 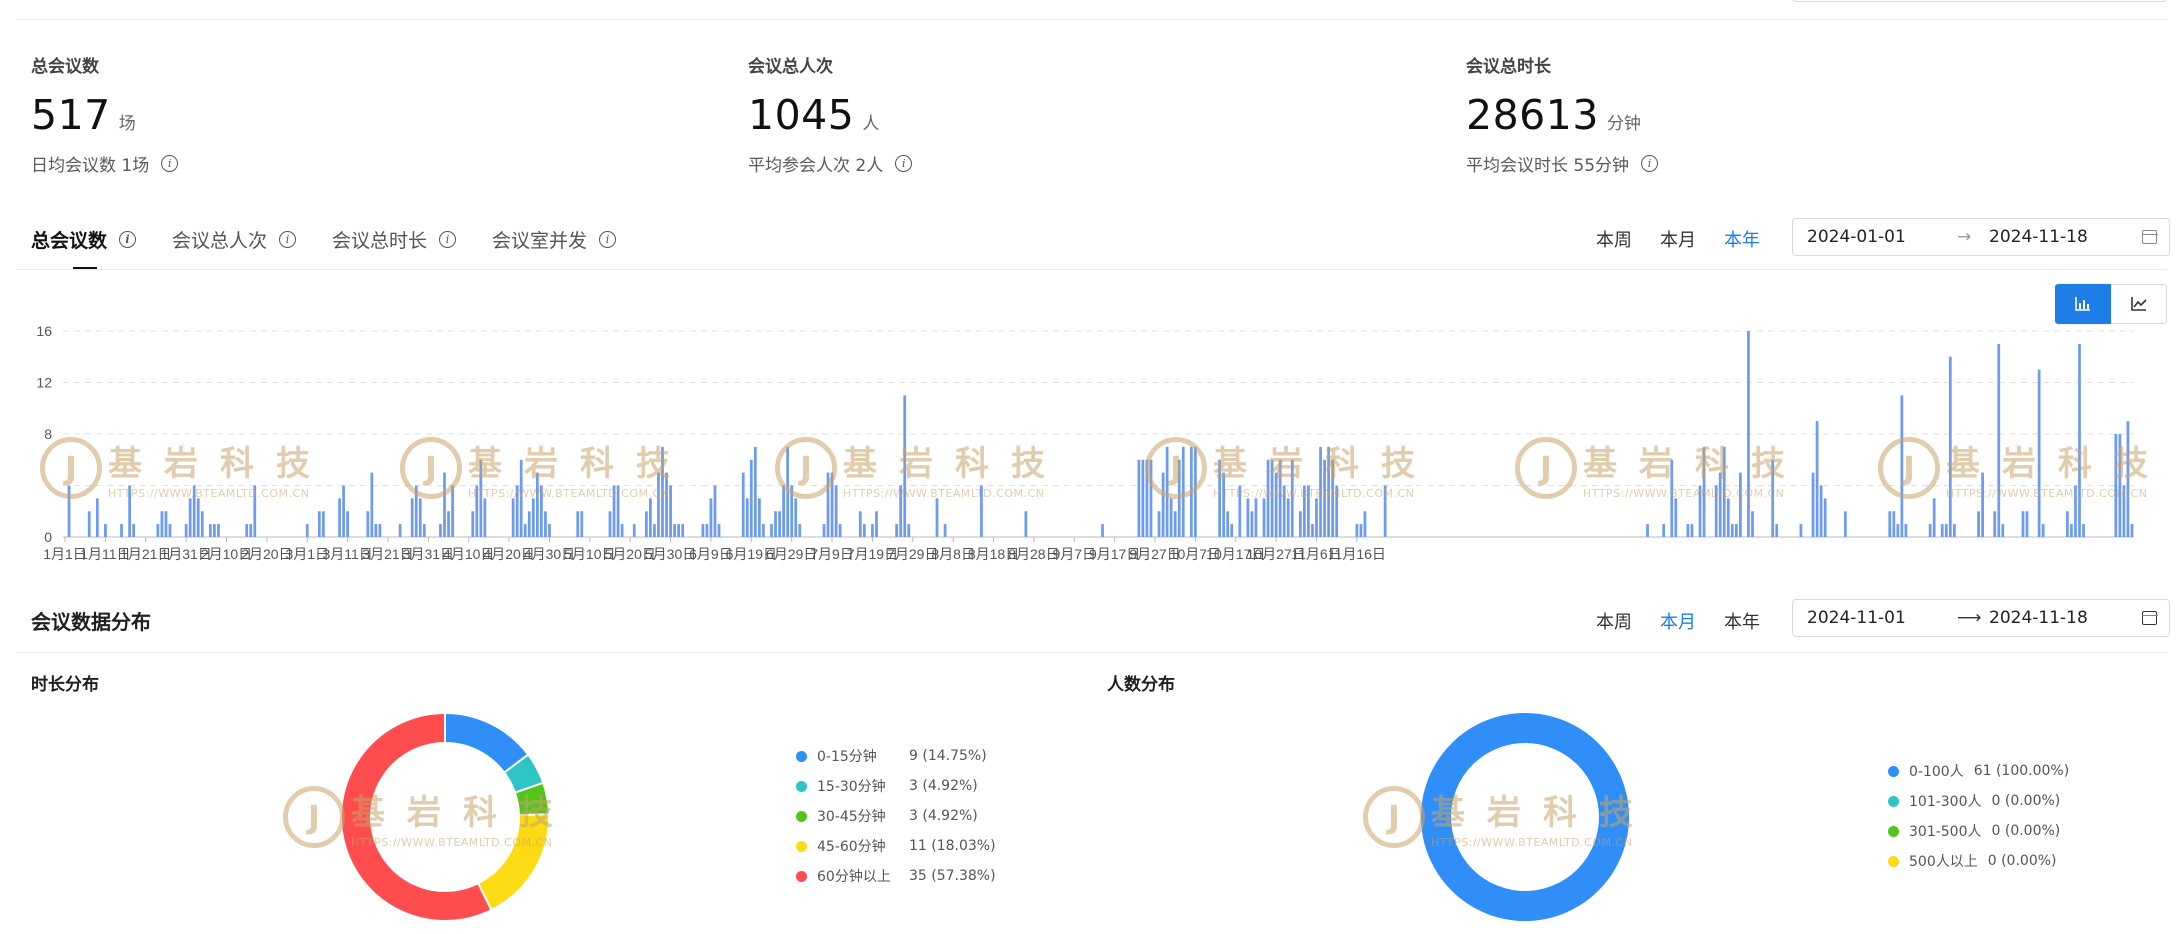 What do you see at coordinates (896, 876) in the screenshot?
I see `legend-item: 60分钟以上 35 (57.38%)` at bounding box center [896, 876].